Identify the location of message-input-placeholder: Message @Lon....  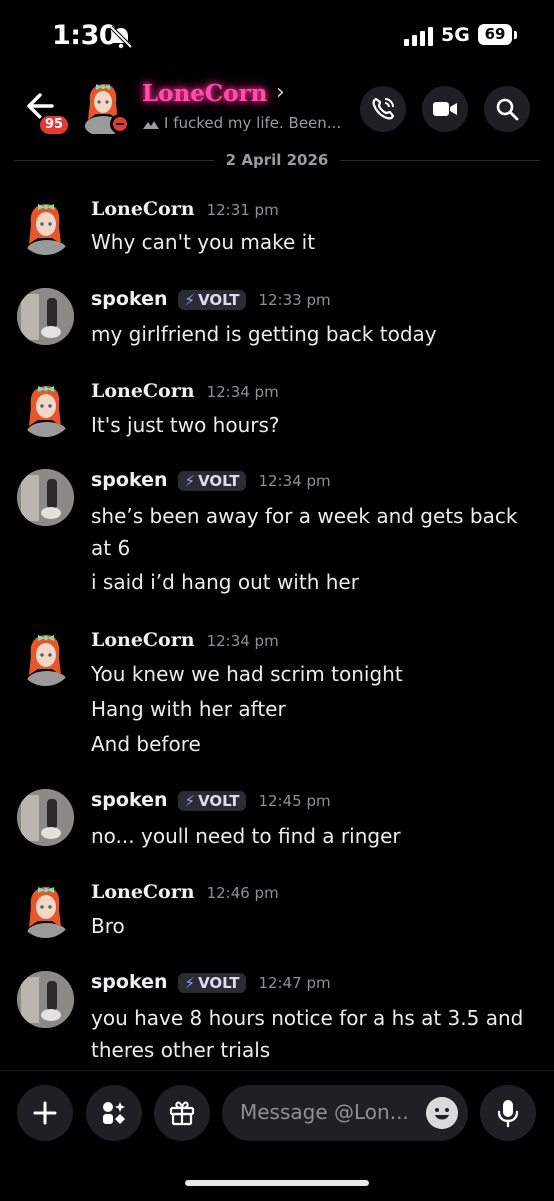
(324, 1112).